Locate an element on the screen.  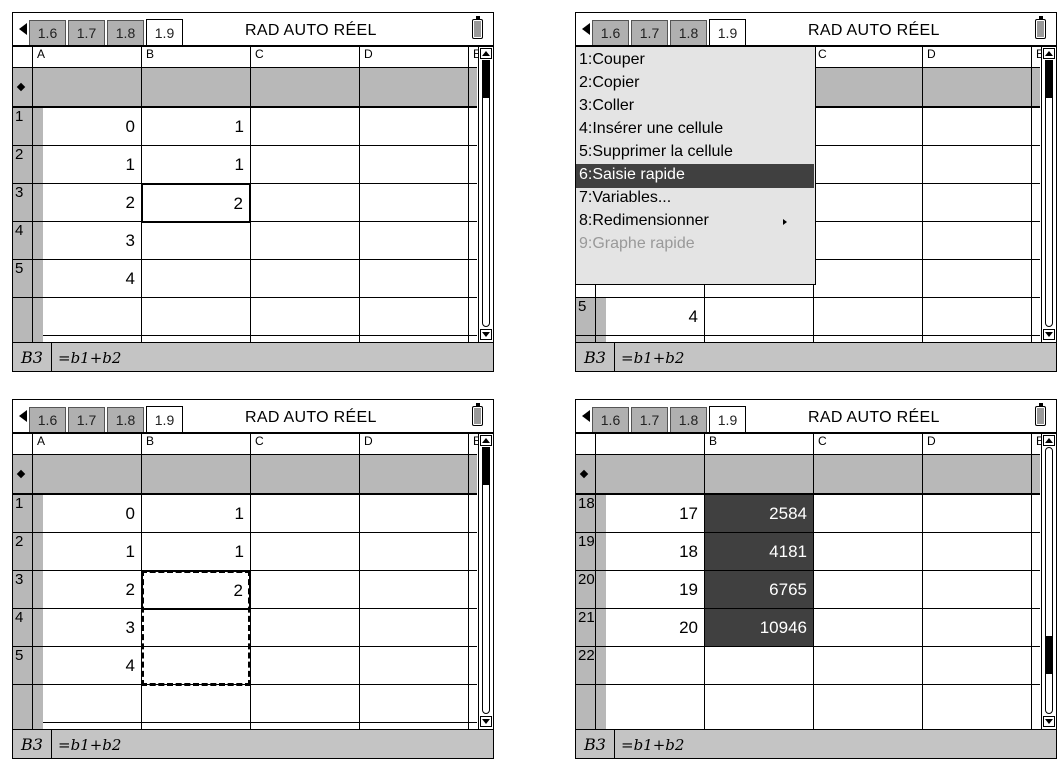
row-header: 22 is located at coordinates (591, 665).